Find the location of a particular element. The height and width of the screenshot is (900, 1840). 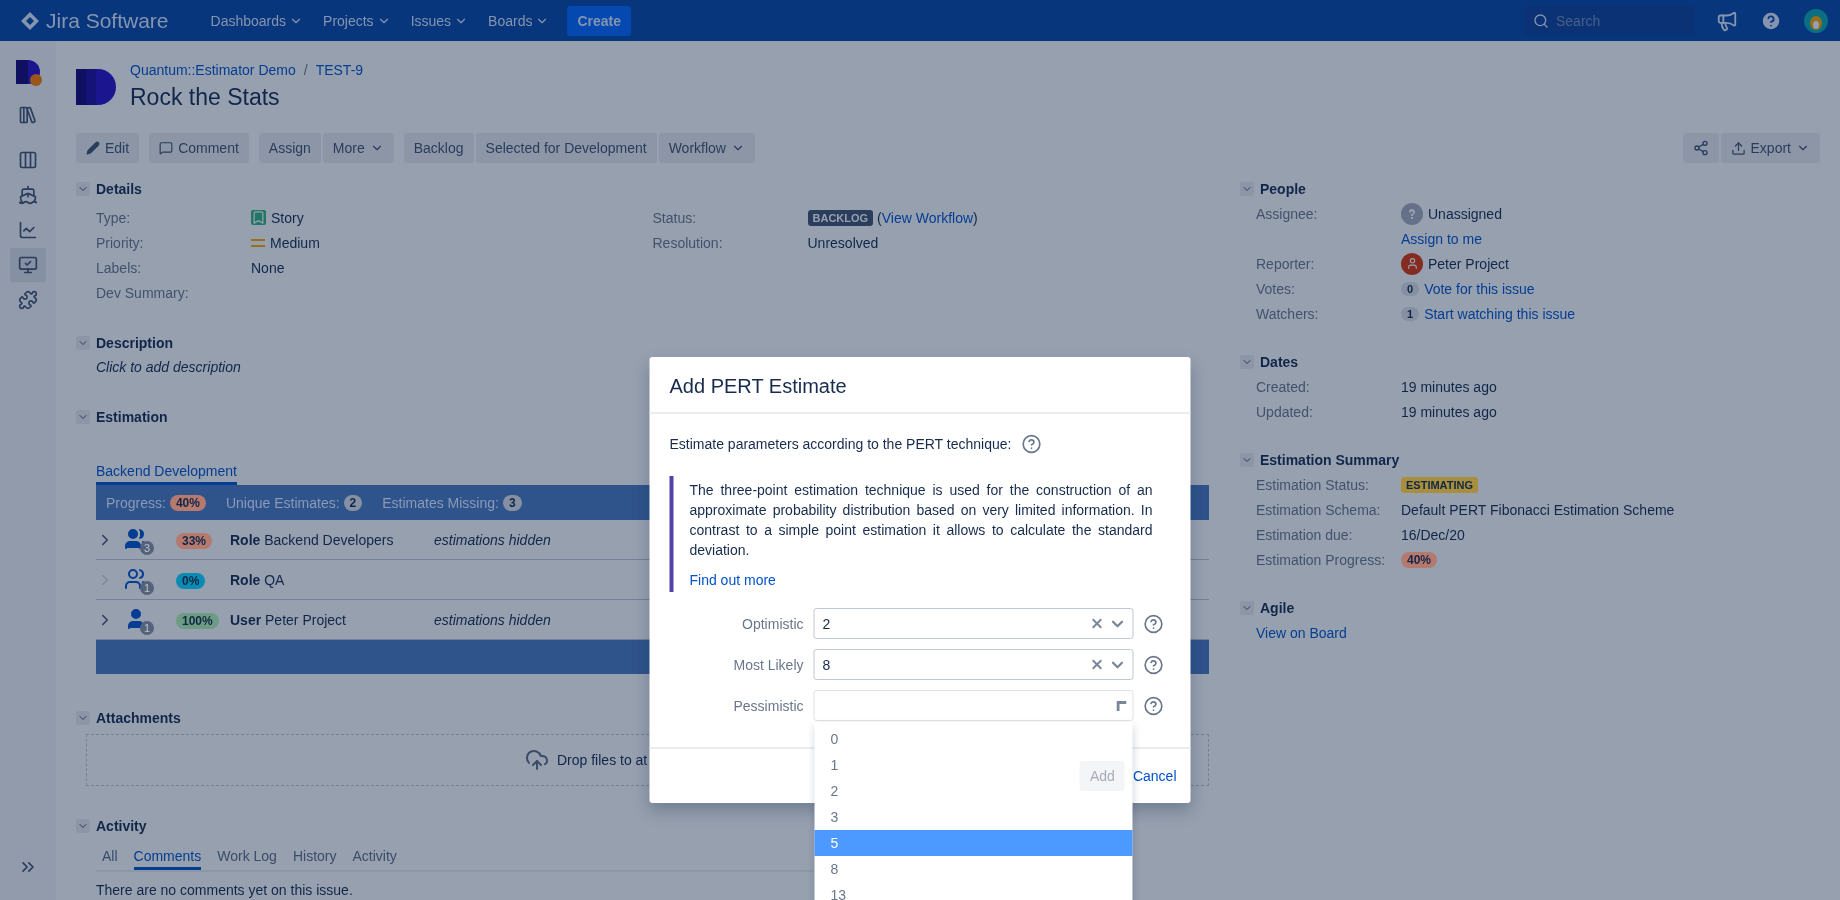

progress-badge: 100% is located at coordinates (197, 620).